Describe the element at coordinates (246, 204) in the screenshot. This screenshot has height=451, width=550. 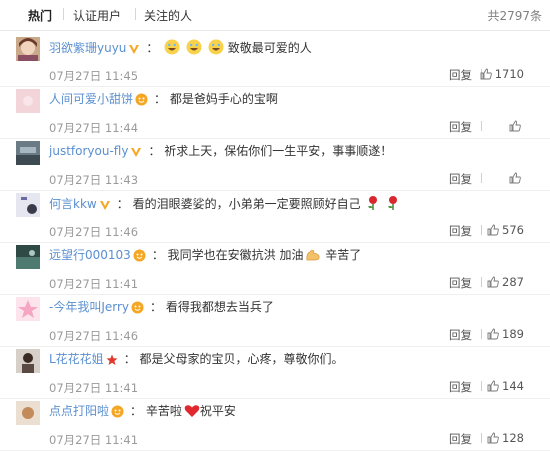
I see `comment-text: 看的泪眼婆娑的，小弟弟一定要照顾好自己` at that location.